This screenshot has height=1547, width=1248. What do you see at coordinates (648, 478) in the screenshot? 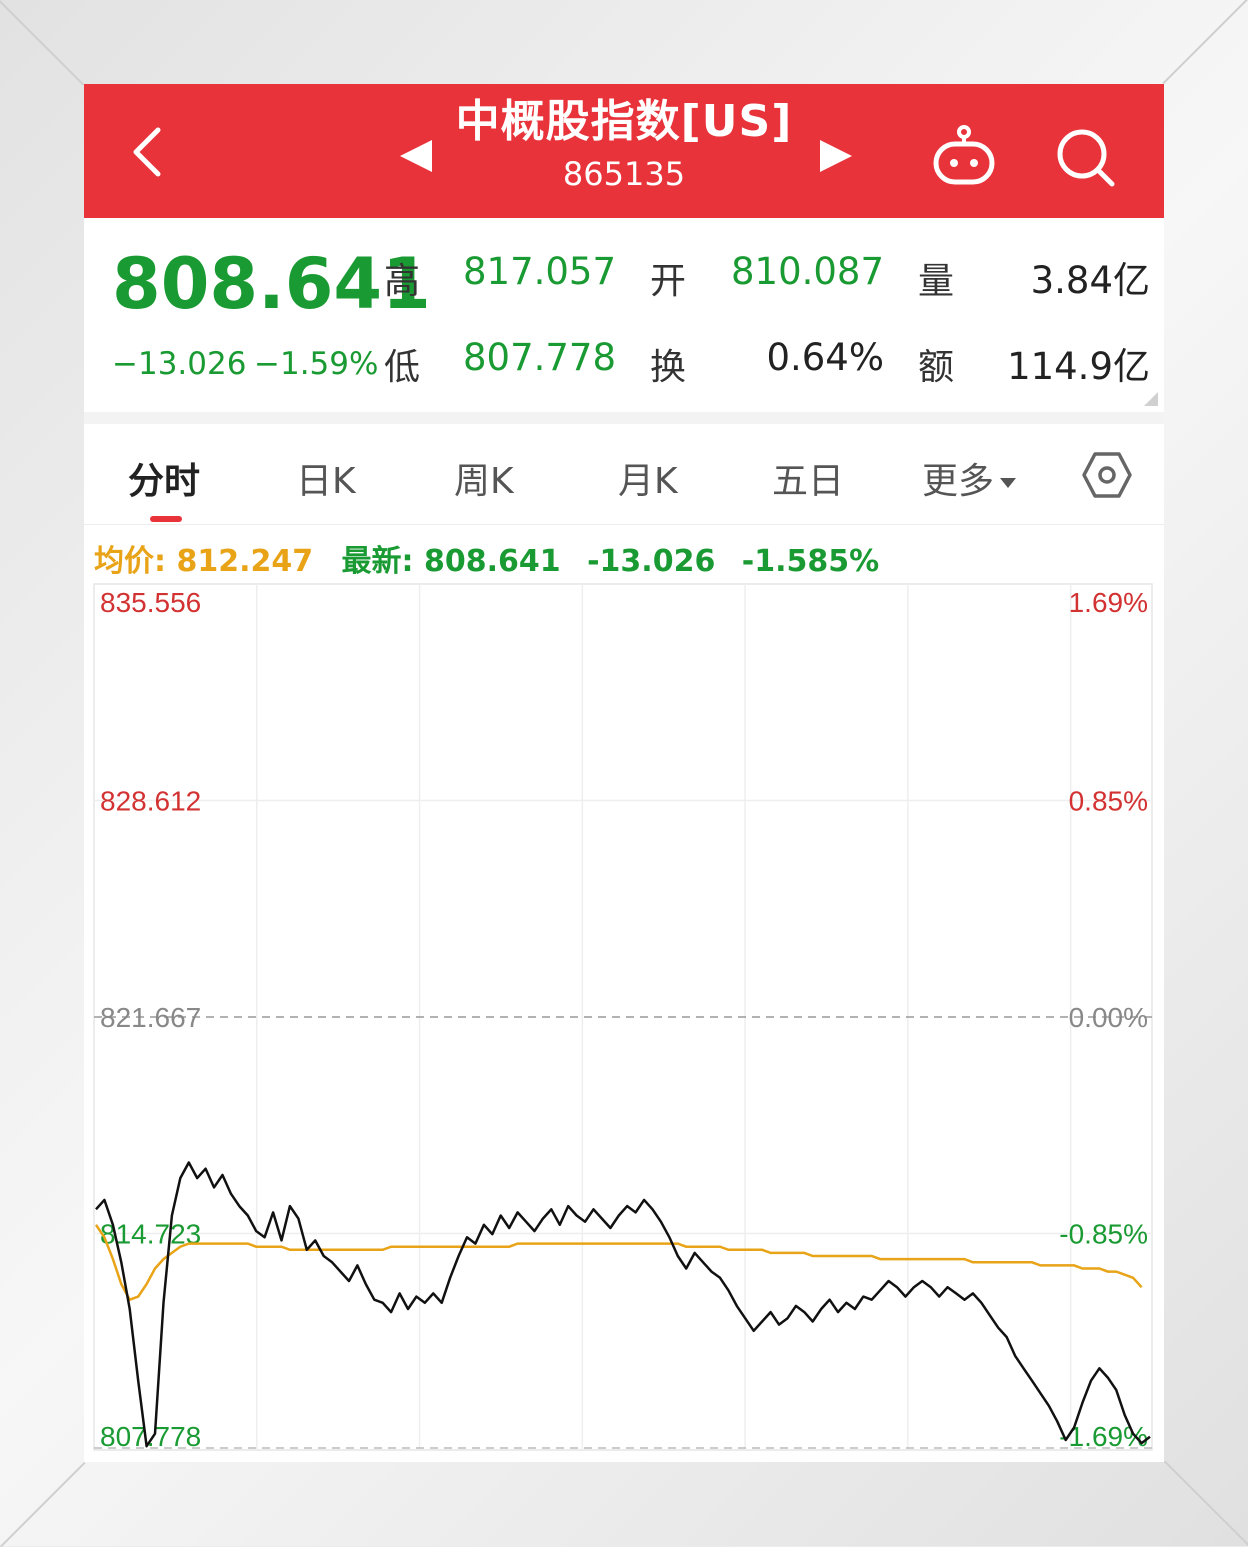
I see `tab-monthly-k: 月K` at bounding box center [648, 478].